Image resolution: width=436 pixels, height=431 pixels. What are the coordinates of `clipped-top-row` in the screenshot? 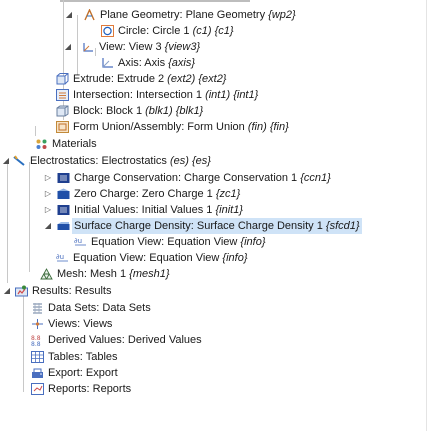 It's located at (155, 1).